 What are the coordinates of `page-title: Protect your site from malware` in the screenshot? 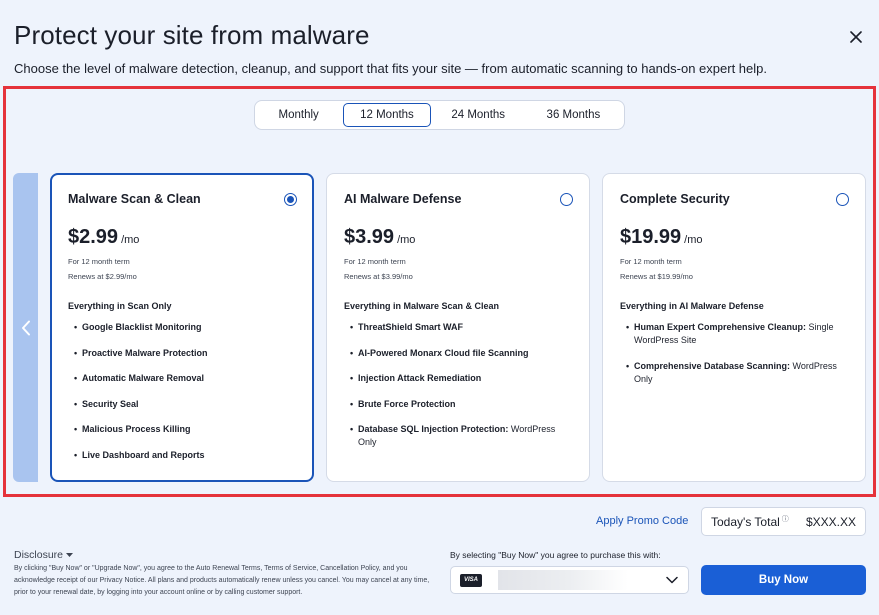 It's located at (192, 35).